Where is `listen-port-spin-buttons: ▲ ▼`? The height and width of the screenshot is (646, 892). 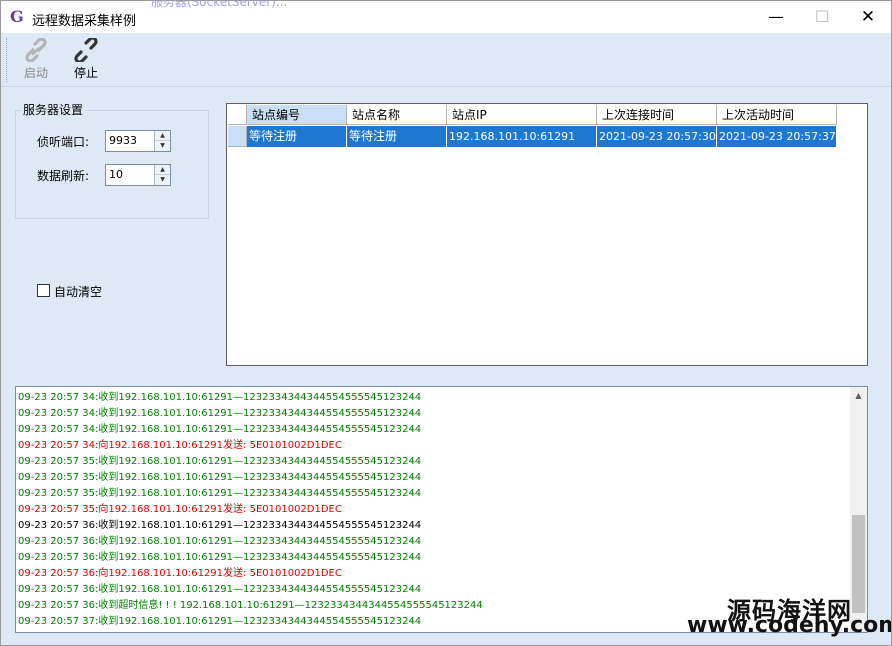
listen-port-spin-buttons: ▲ ▼ is located at coordinates (162, 141).